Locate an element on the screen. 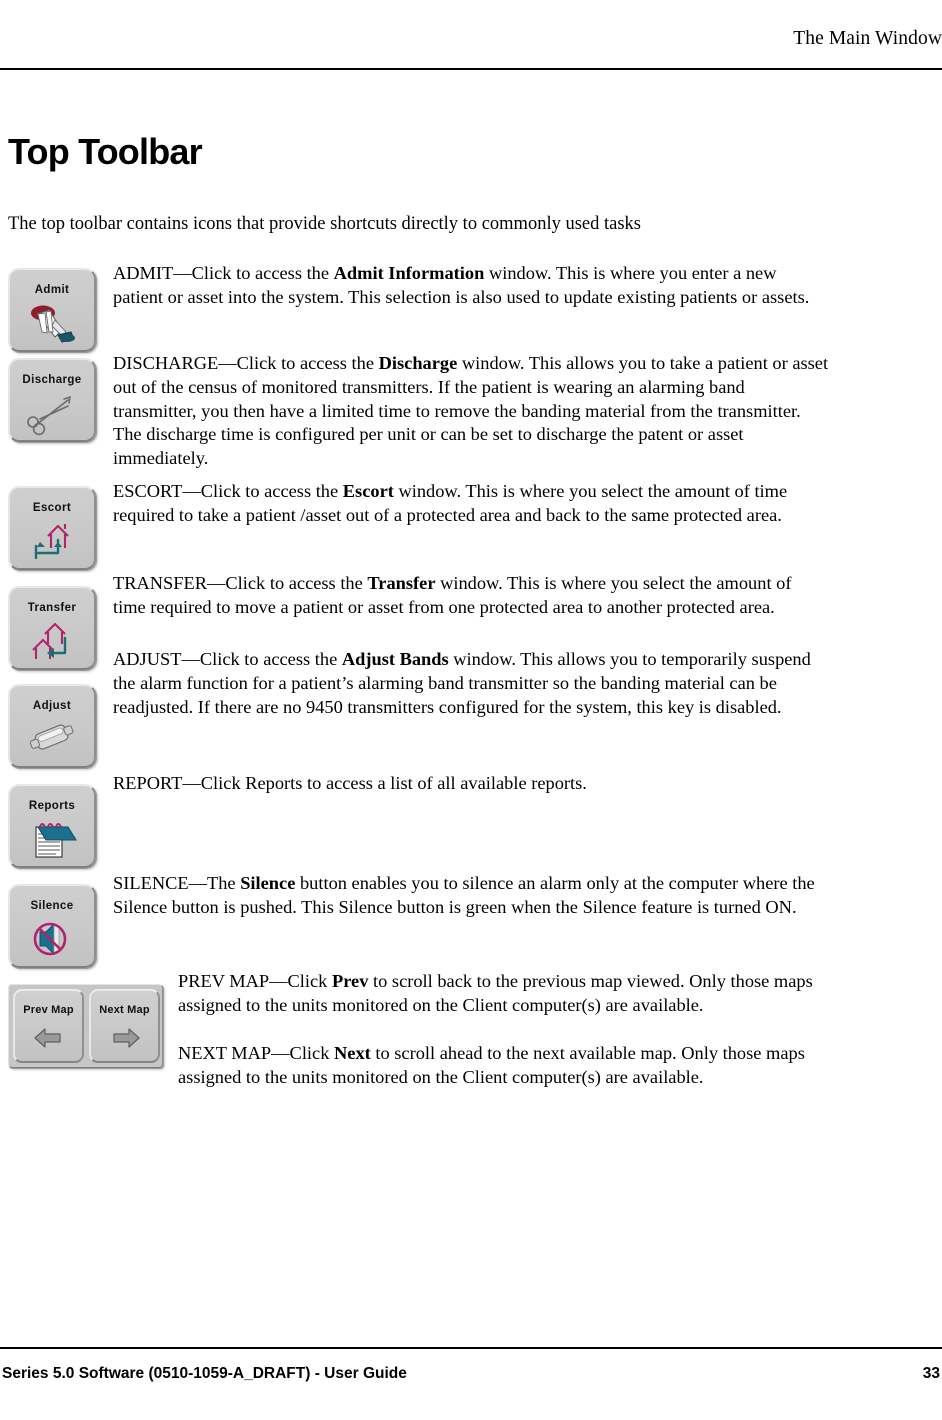  next-map-button: Next Map is located at coordinates (124, 1026).